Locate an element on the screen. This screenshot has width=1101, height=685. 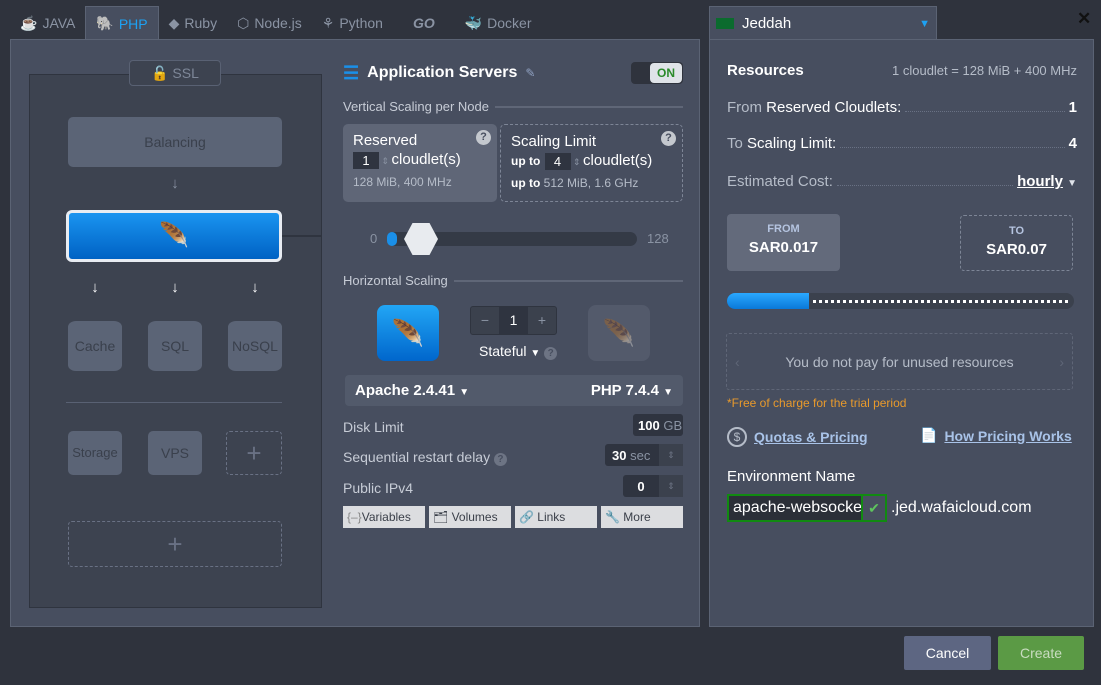
python-icon: ⚘ is located at coordinates (328, 22).